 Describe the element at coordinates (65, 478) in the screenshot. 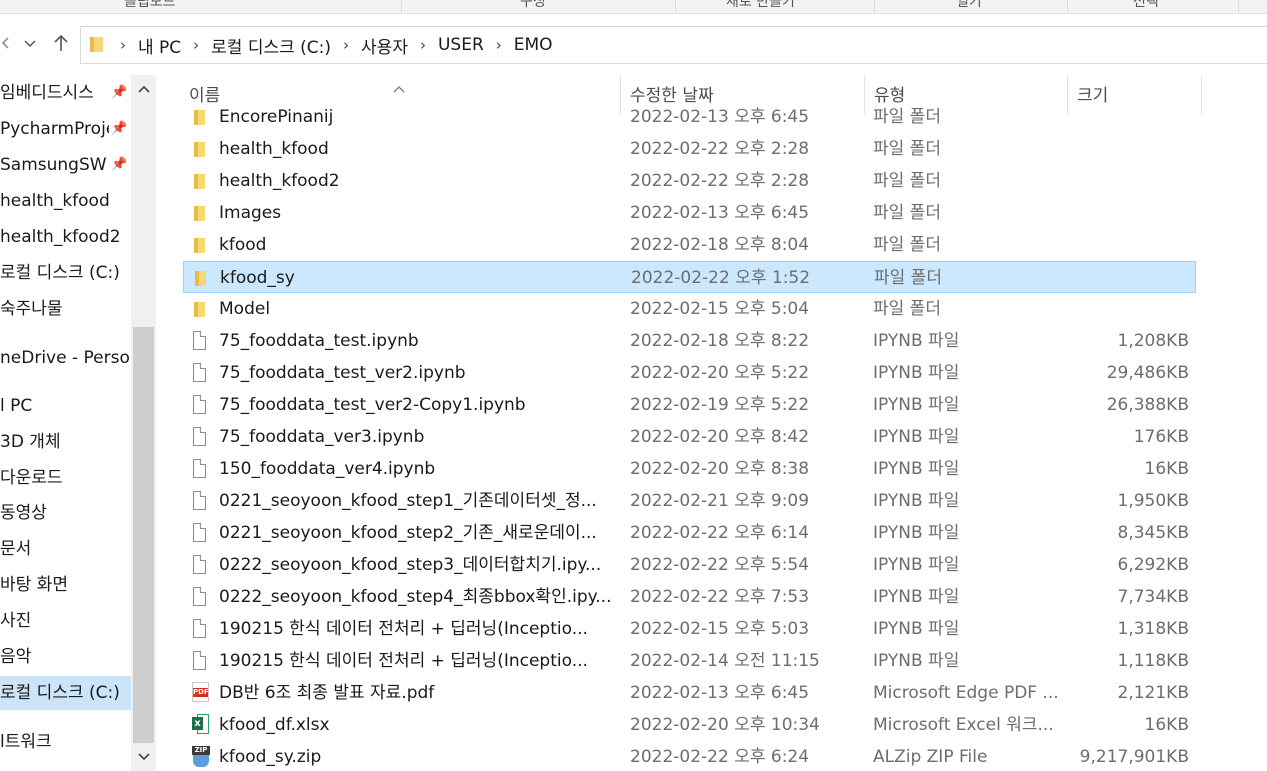

I see `sidebar-item: 다운로드` at that location.